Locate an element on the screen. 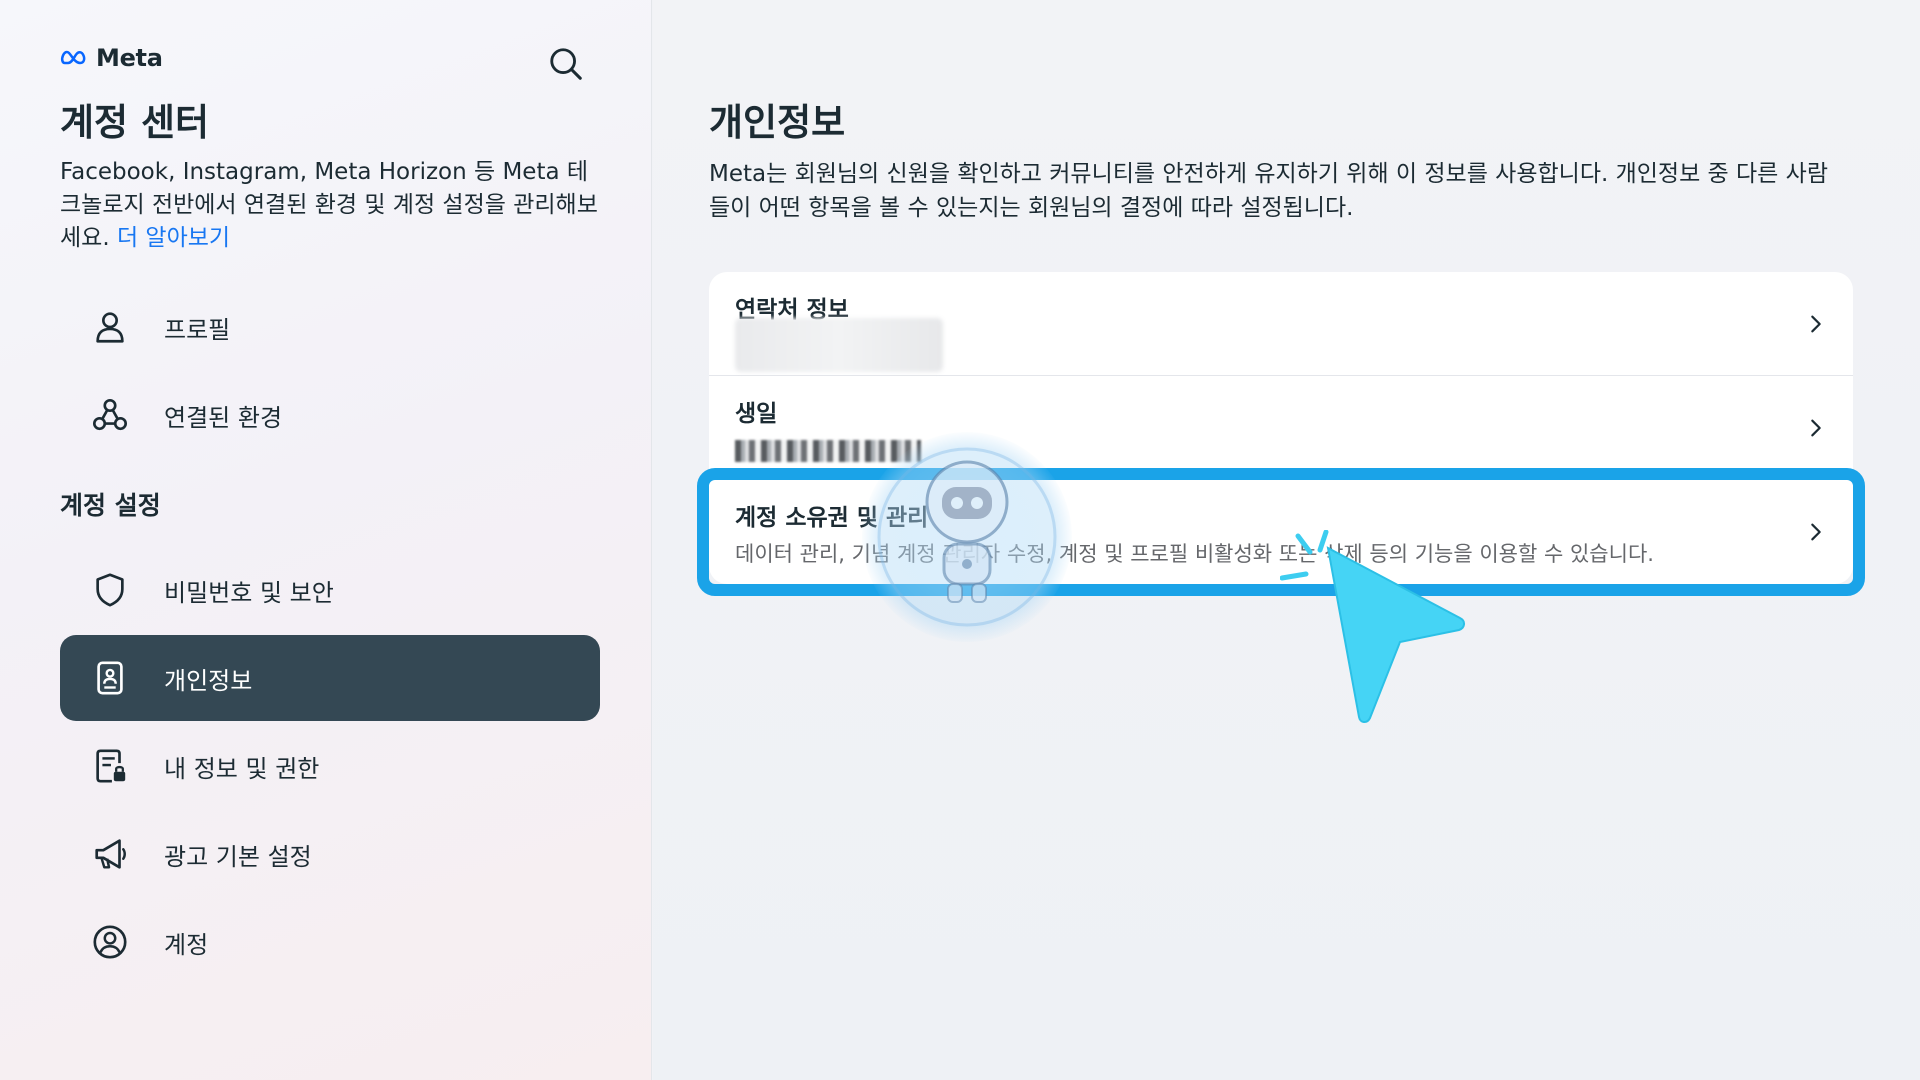 The height and width of the screenshot is (1080, 1920). accounts-center-title: 계정 센터 is located at coordinates (135, 122).